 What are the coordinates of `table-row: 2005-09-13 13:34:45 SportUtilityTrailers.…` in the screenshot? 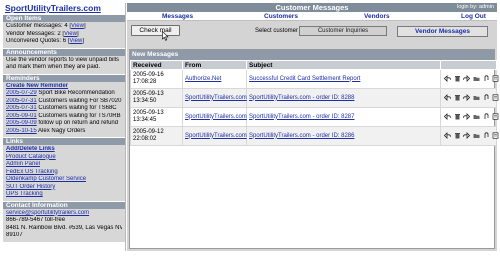 It's located at (314, 117).